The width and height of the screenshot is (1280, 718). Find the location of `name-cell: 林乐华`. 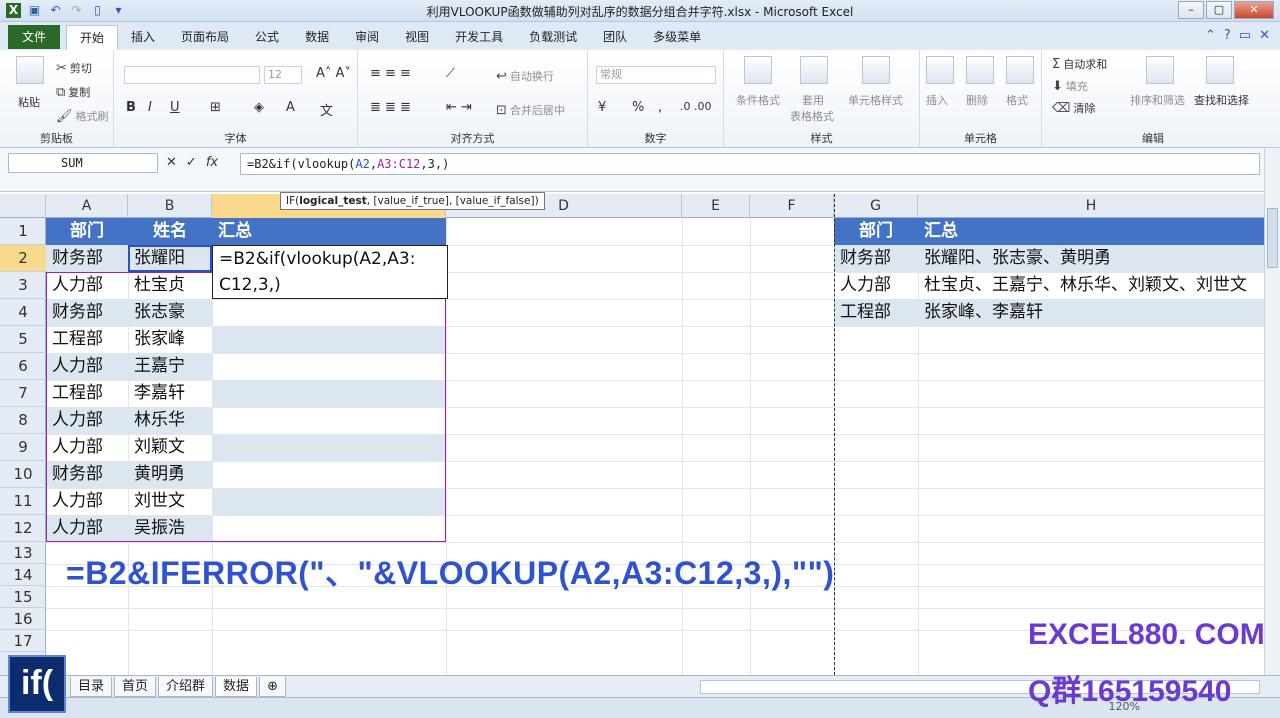

name-cell: 林乐华 is located at coordinates (170, 420).